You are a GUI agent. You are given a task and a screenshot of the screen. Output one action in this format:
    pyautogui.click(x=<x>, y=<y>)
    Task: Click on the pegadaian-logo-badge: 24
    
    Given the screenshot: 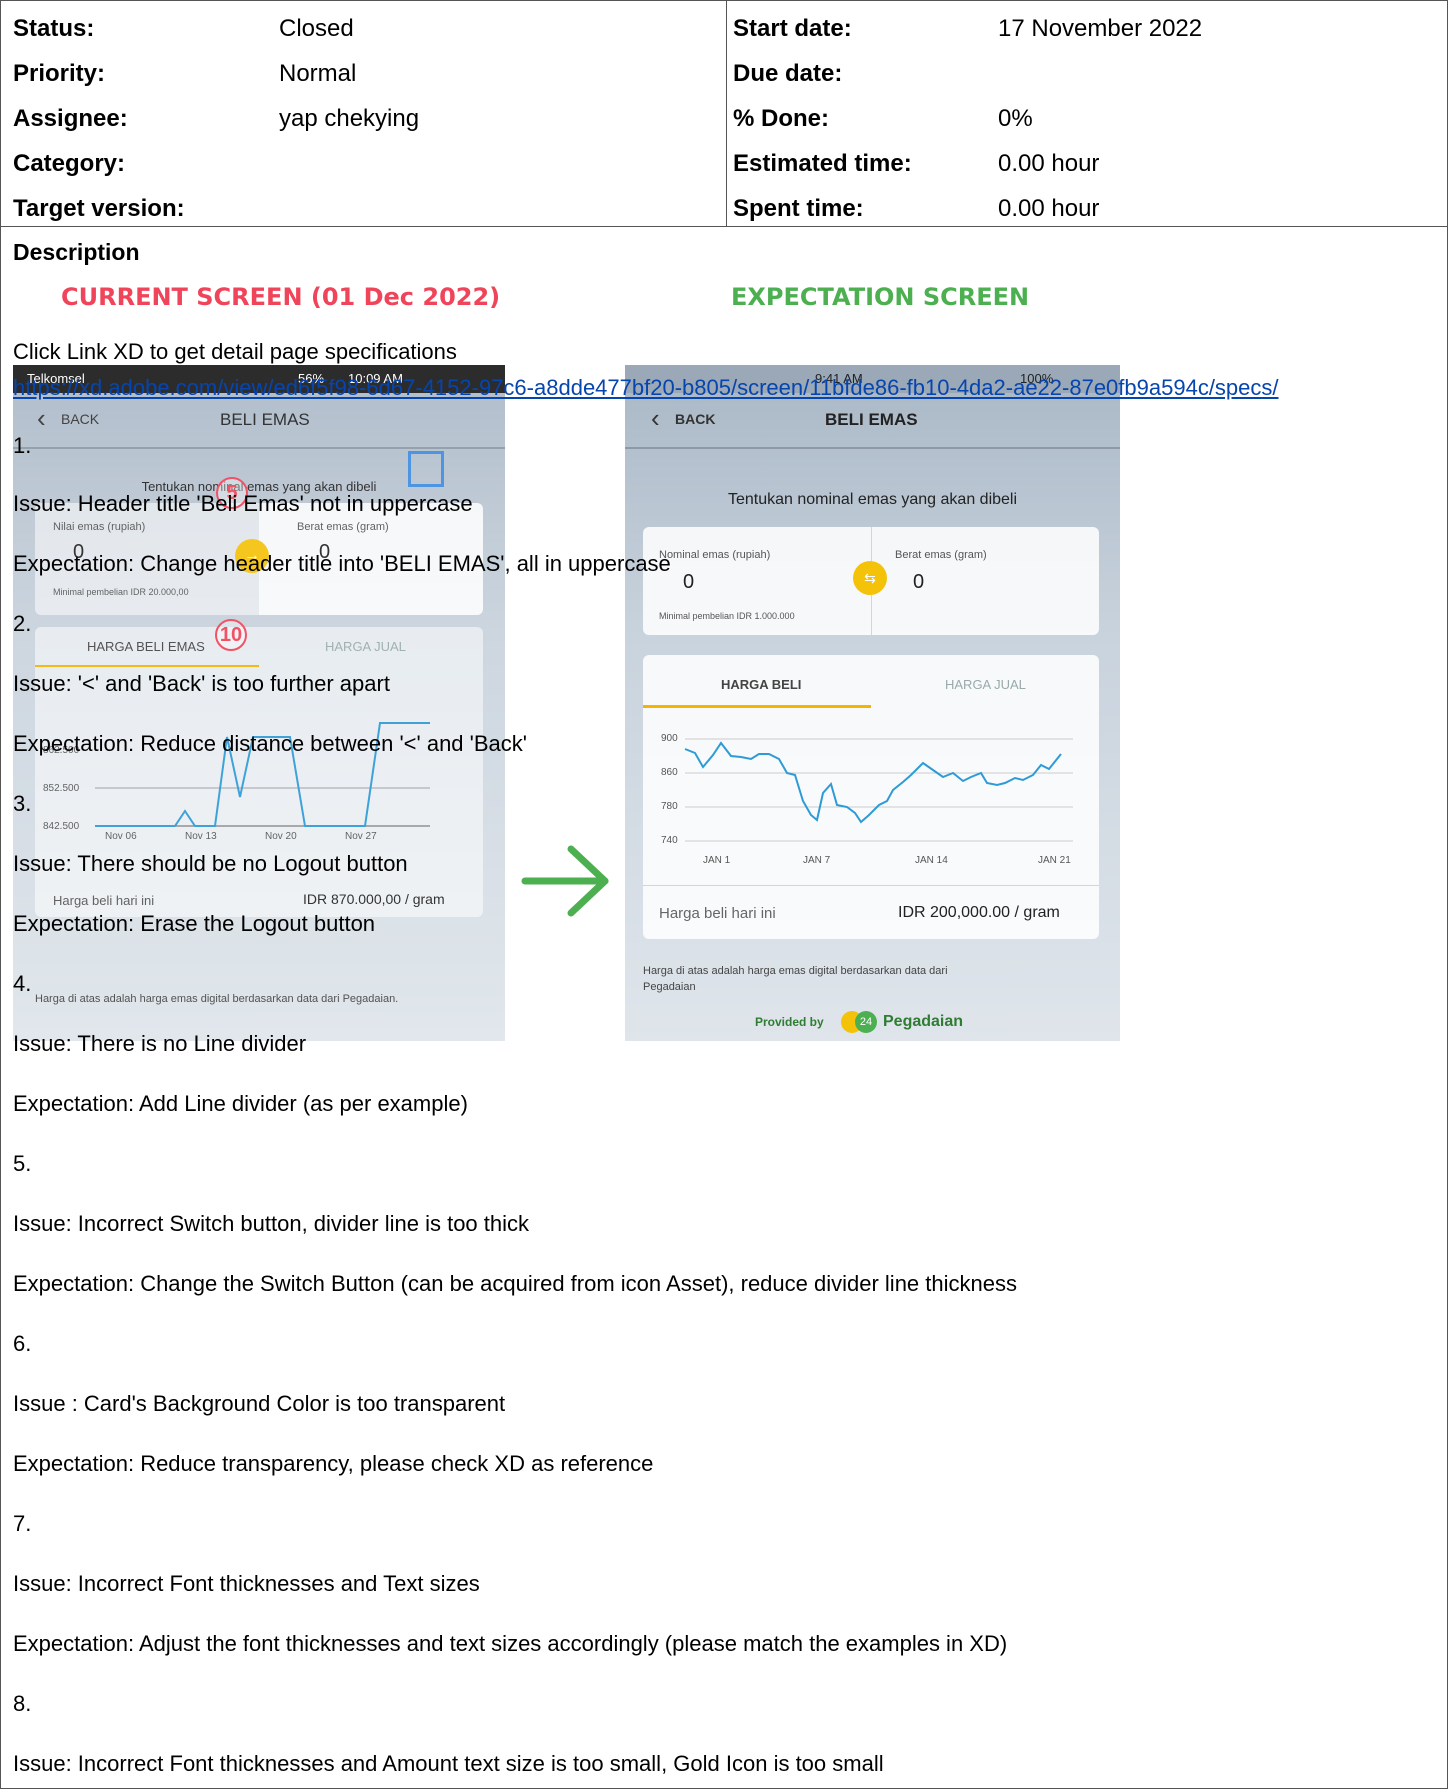 What is the action you would take?
    pyautogui.click(x=866, y=1022)
    